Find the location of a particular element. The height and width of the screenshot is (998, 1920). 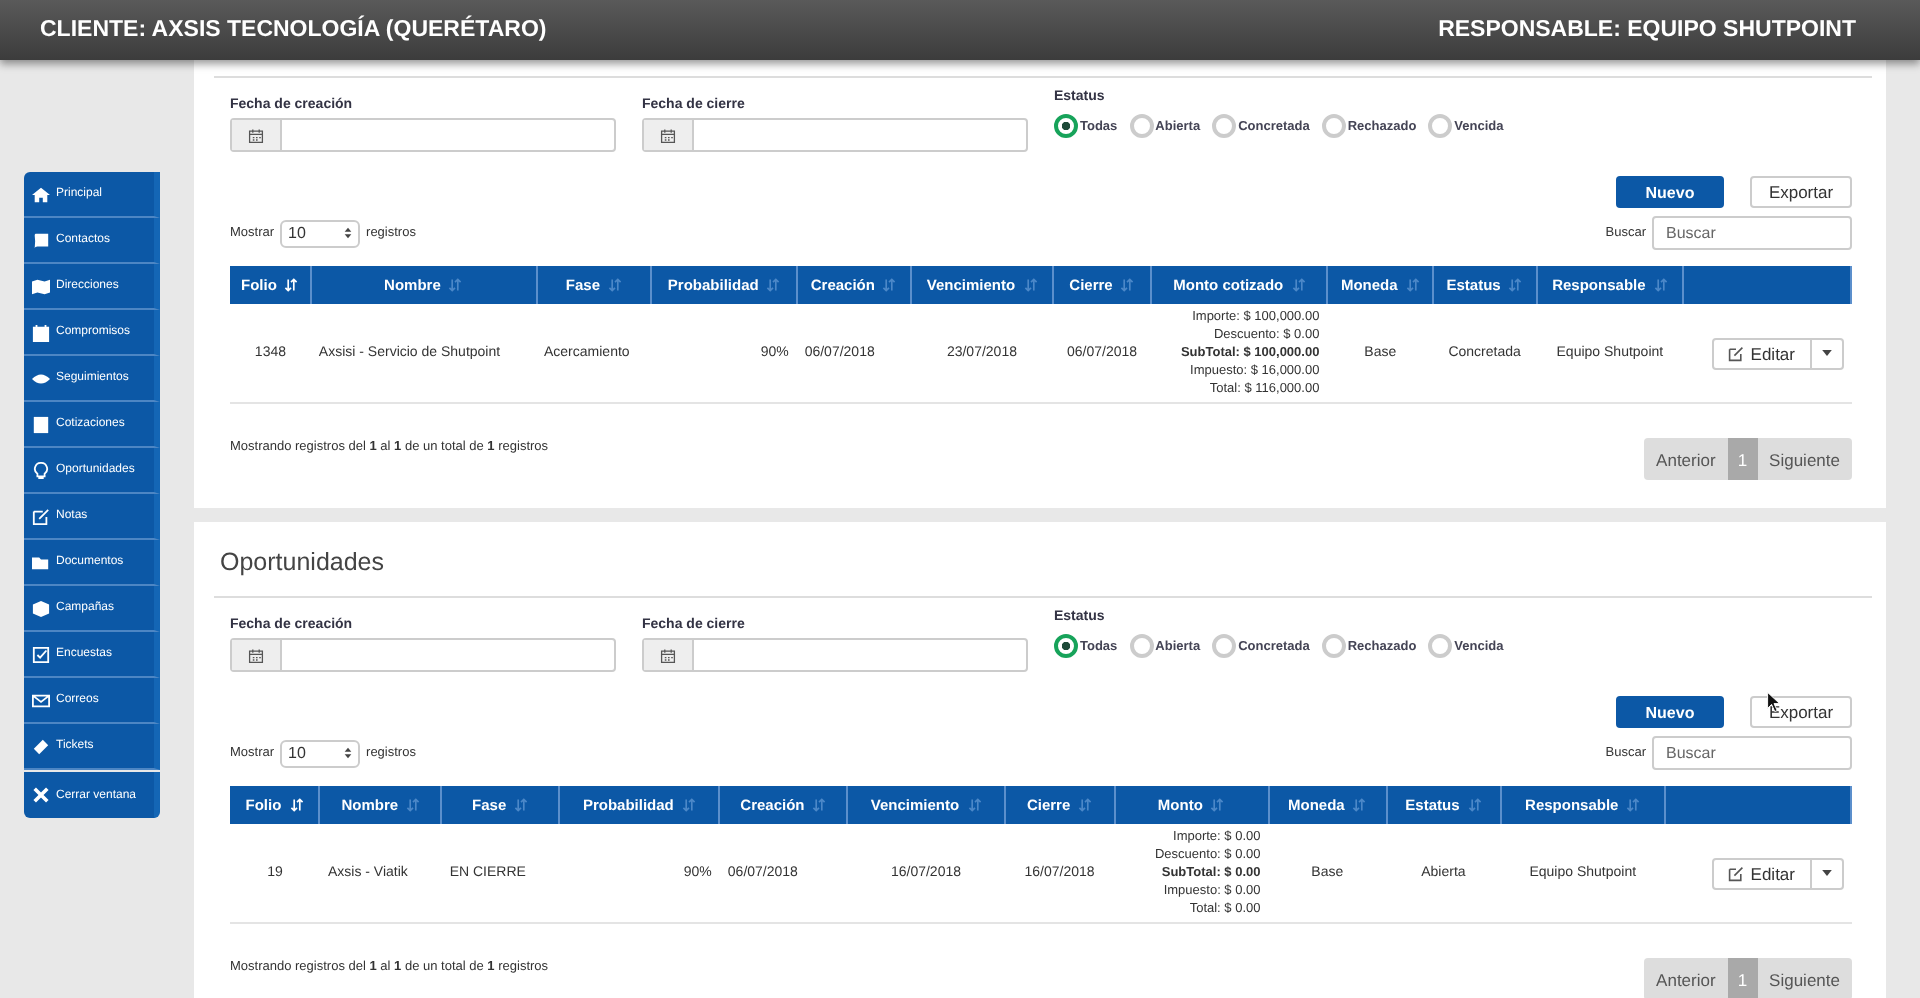

pencil-icon is located at coordinates (41, 516).